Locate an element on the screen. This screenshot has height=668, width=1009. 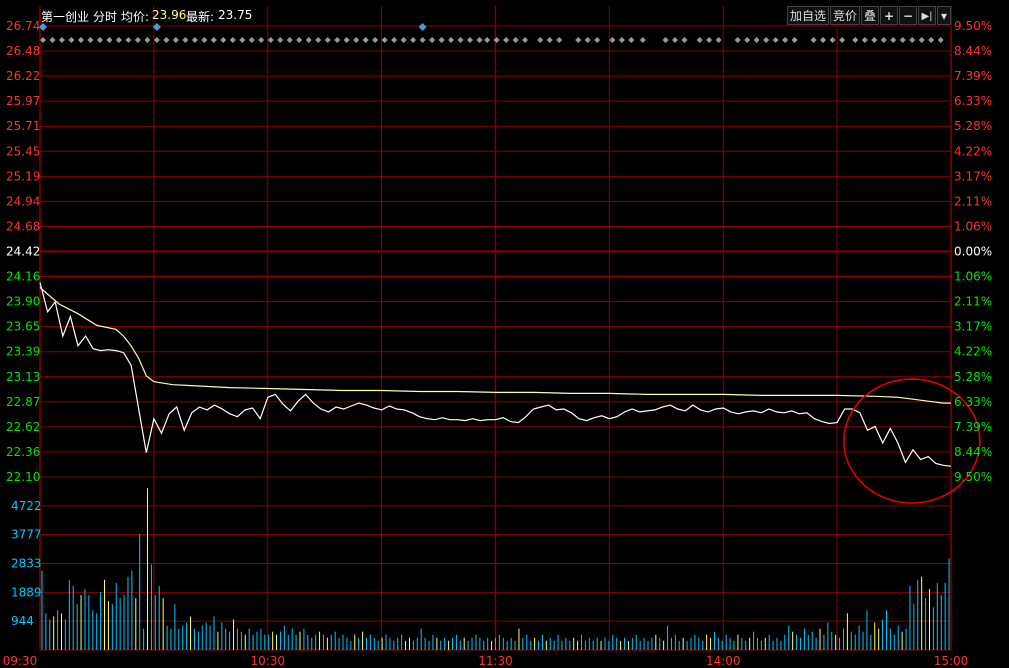
price-tick-label: 24.16 is located at coordinates (23, 277).